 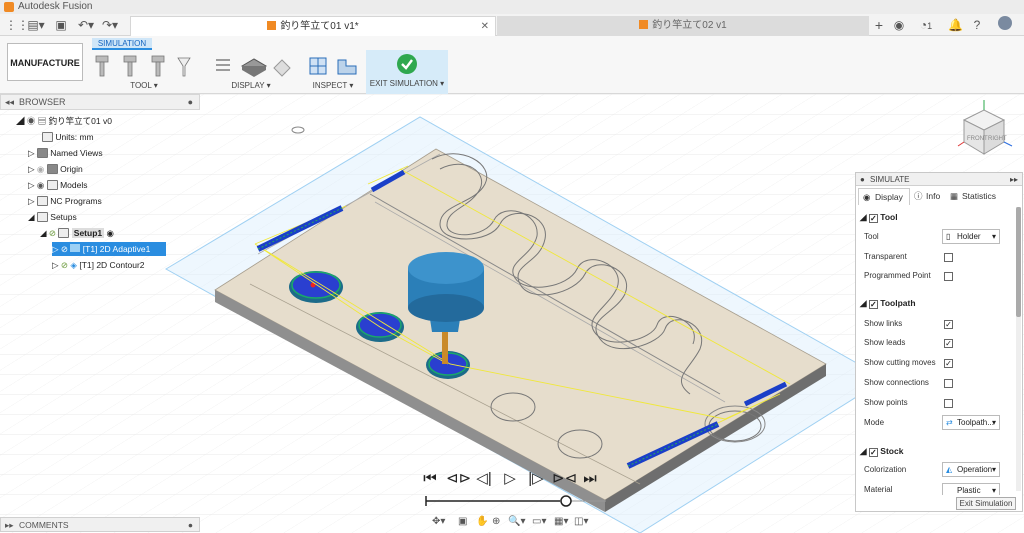 What do you see at coordinates (644, 24) in the screenshot?
I see `document-icon` at bounding box center [644, 24].